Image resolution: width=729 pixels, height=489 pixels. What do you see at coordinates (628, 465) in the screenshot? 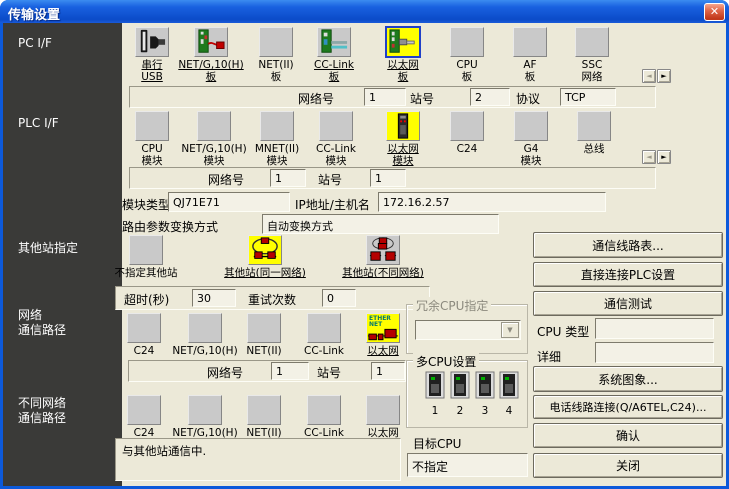
I see `close-button: 关闭` at bounding box center [628, 465].